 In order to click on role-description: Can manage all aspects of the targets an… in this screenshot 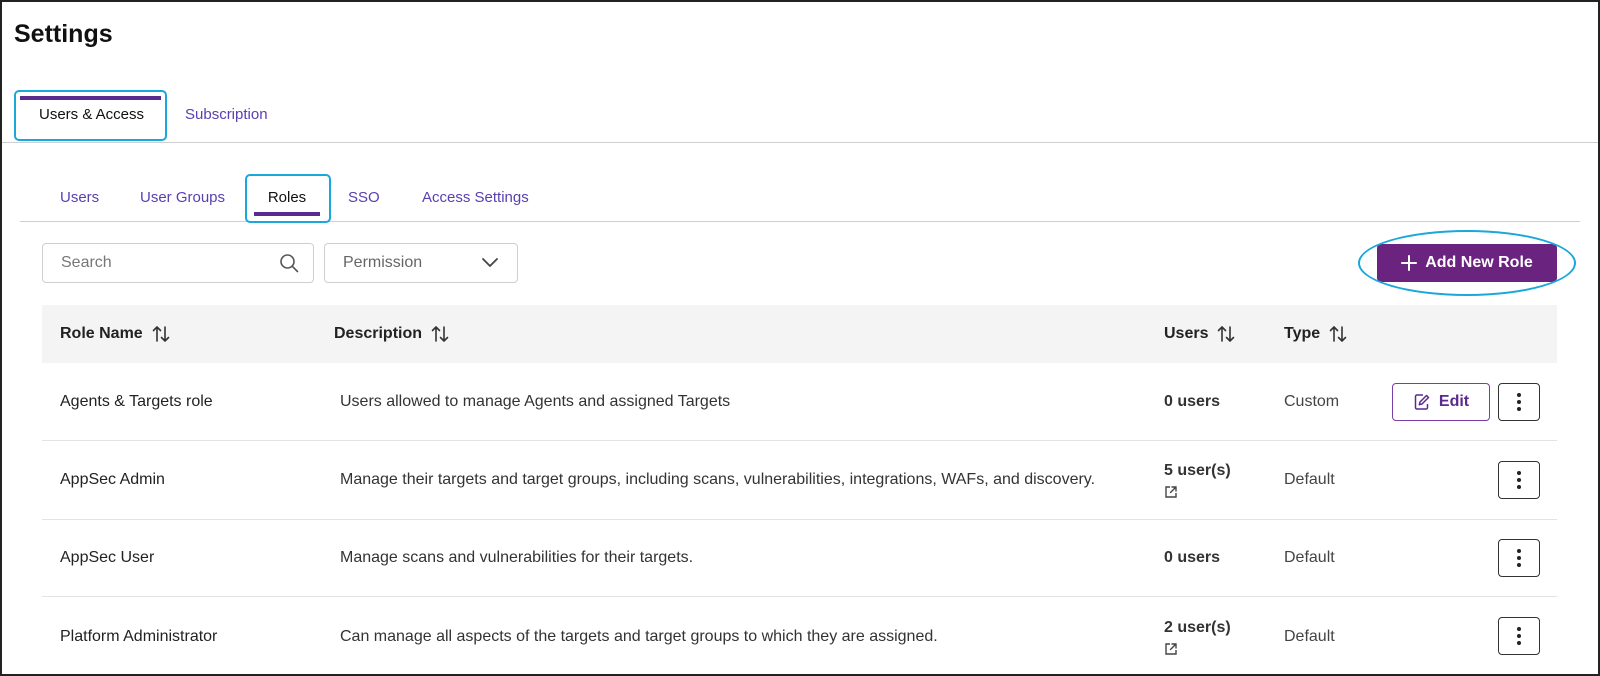, I will do `click(639, 636)`.